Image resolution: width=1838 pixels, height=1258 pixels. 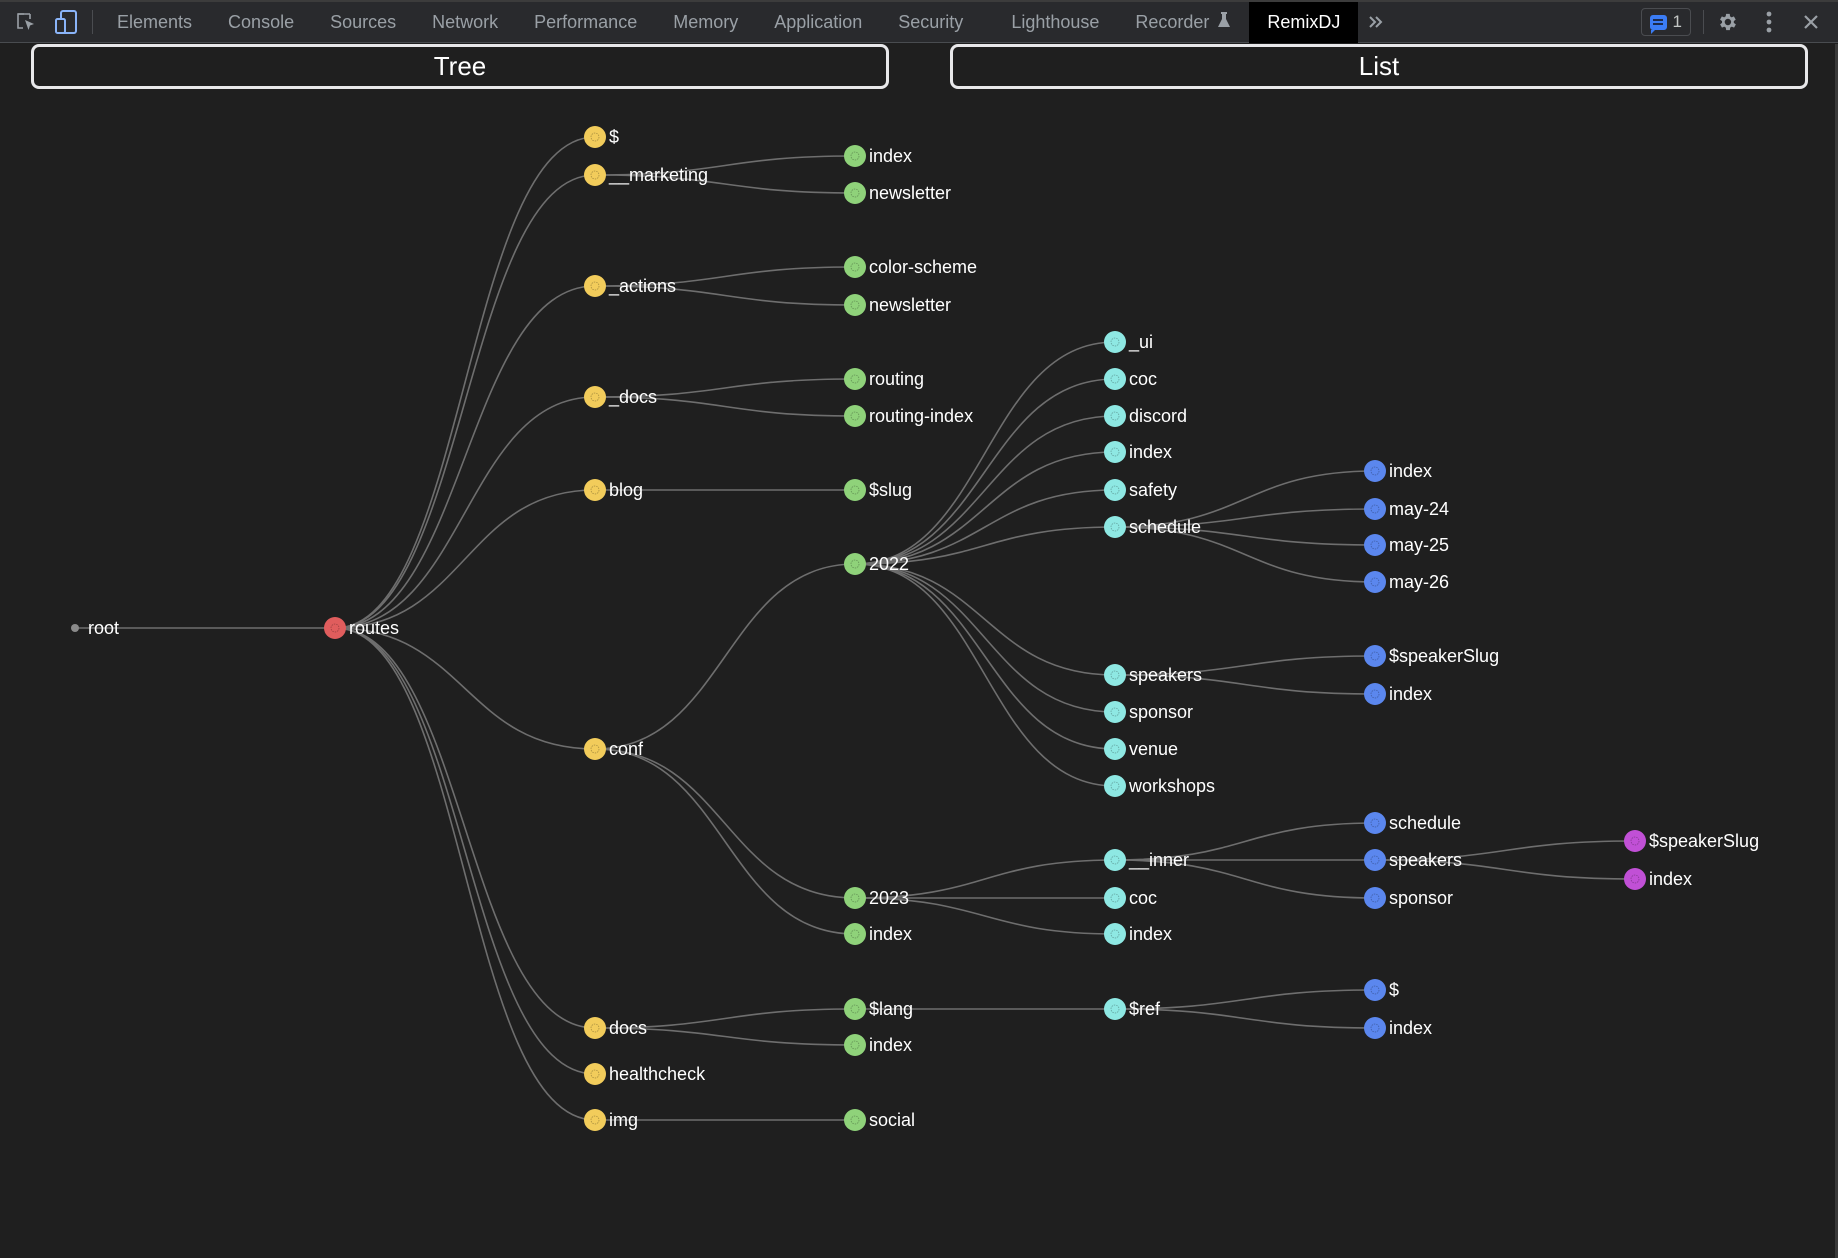 I want to click on tree-node: social, so click(x=879, y=1120).